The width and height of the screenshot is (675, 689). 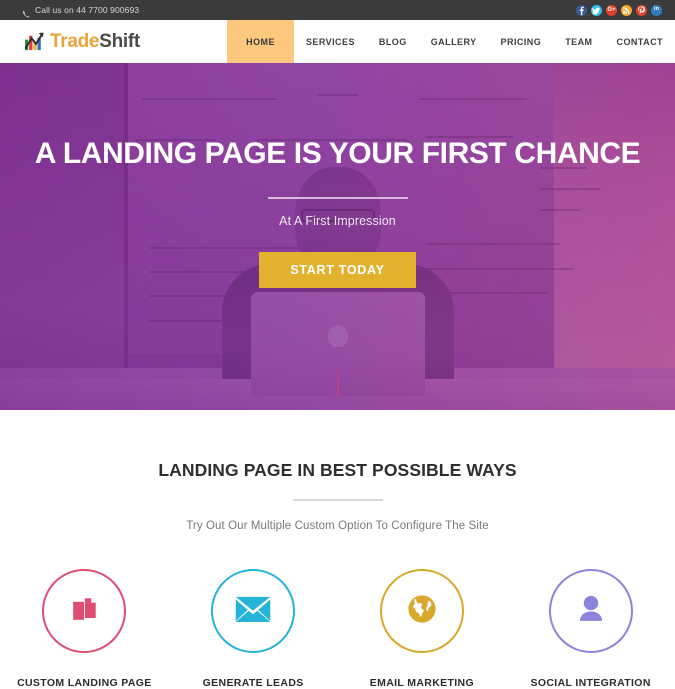 What do you see at coordinates (596, 10) in the screenshot?
I see `twitter-icon` at bounding box center [596, 10].